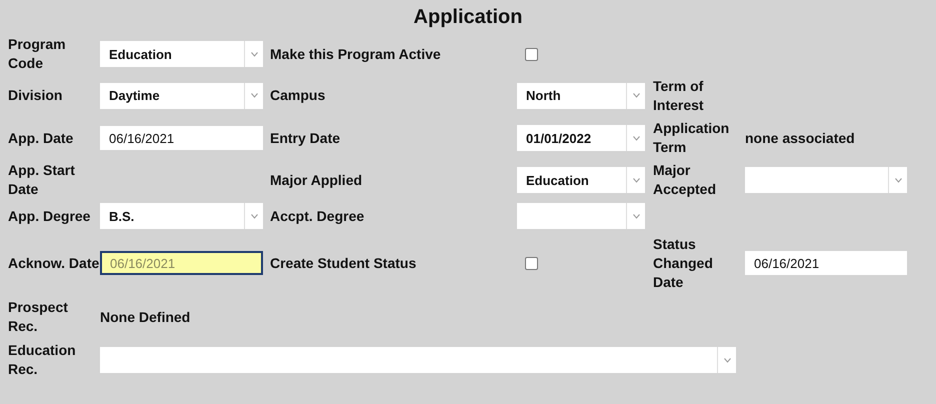  Describe the element at coordinates (685, 180) in the screenshot. I see `field-label: Major Accepted` at that location.